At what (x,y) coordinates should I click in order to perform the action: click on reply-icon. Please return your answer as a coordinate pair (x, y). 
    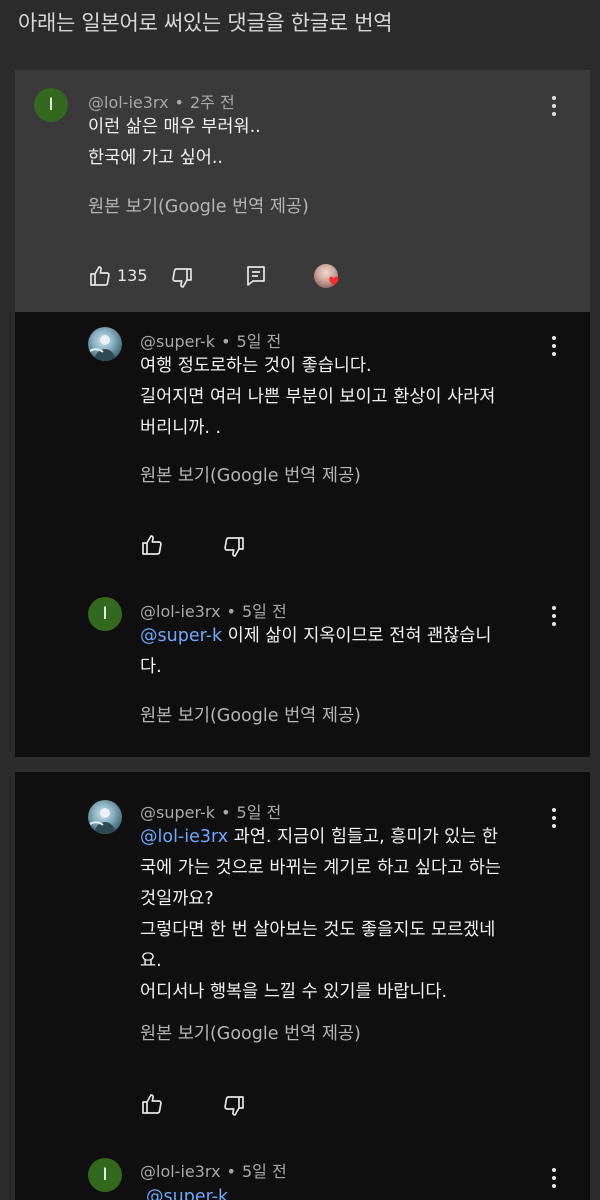
    Looking at the image, I should click on (256, 276).